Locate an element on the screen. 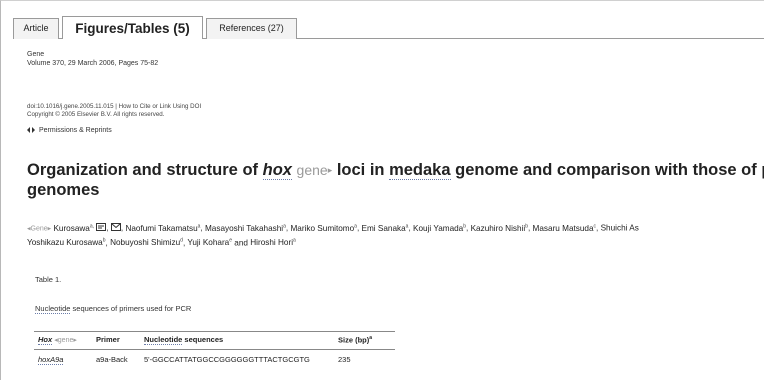 The width and height of the screenshot is (764, 380). cell-size: 235 is located at coordinates (344, 359).